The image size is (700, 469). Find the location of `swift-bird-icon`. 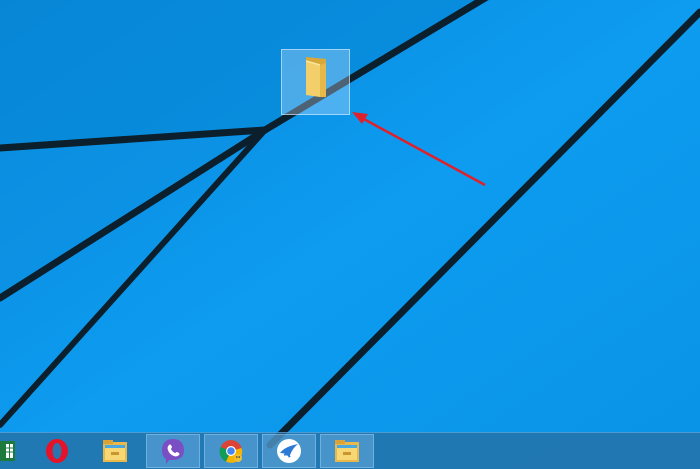

swift-bird-icon is located at coordinates (289, 451).